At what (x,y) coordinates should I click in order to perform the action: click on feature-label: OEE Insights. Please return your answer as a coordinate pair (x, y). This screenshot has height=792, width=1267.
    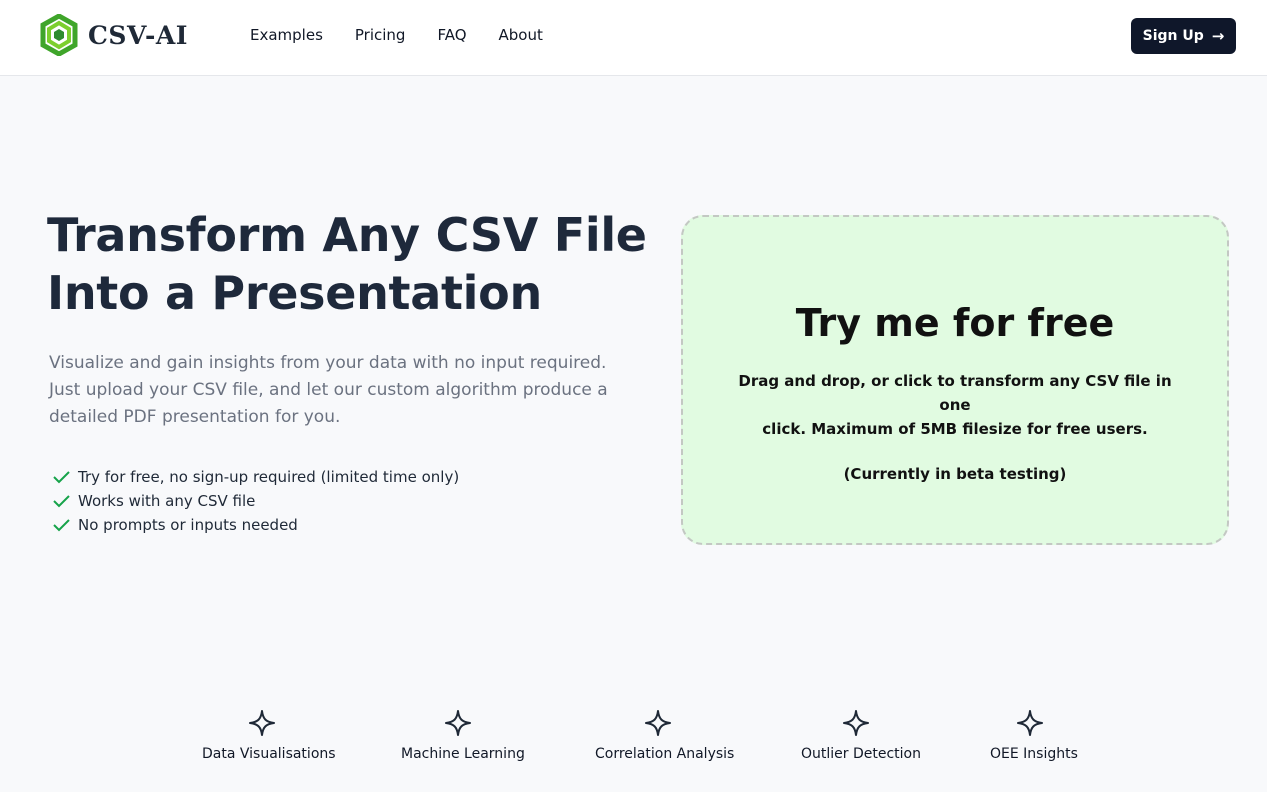
    Looking at the image, I should click on (1034, 754).